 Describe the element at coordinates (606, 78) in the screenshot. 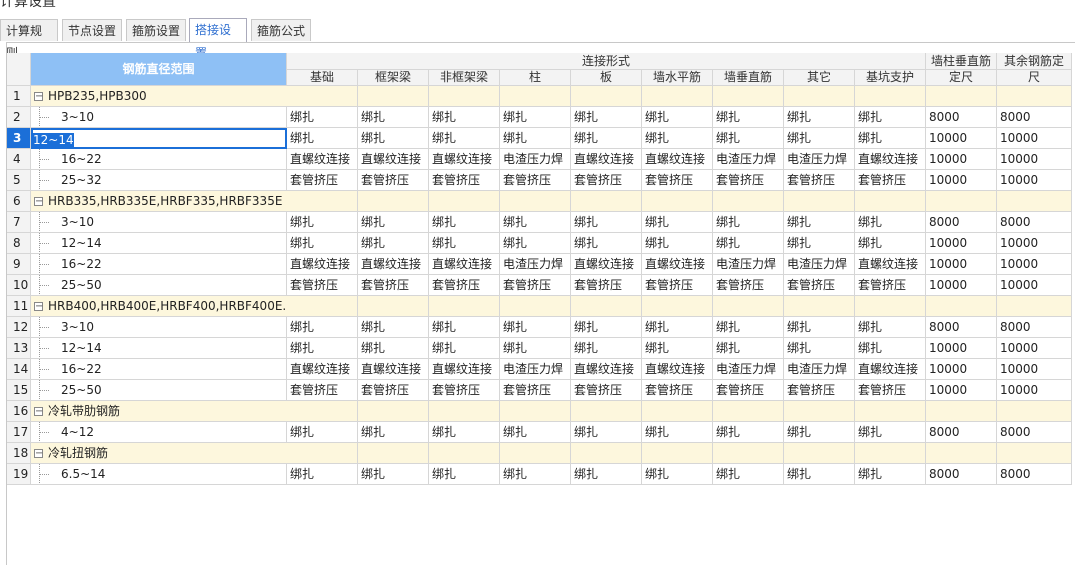

I see `header-slab: 板` at that location.